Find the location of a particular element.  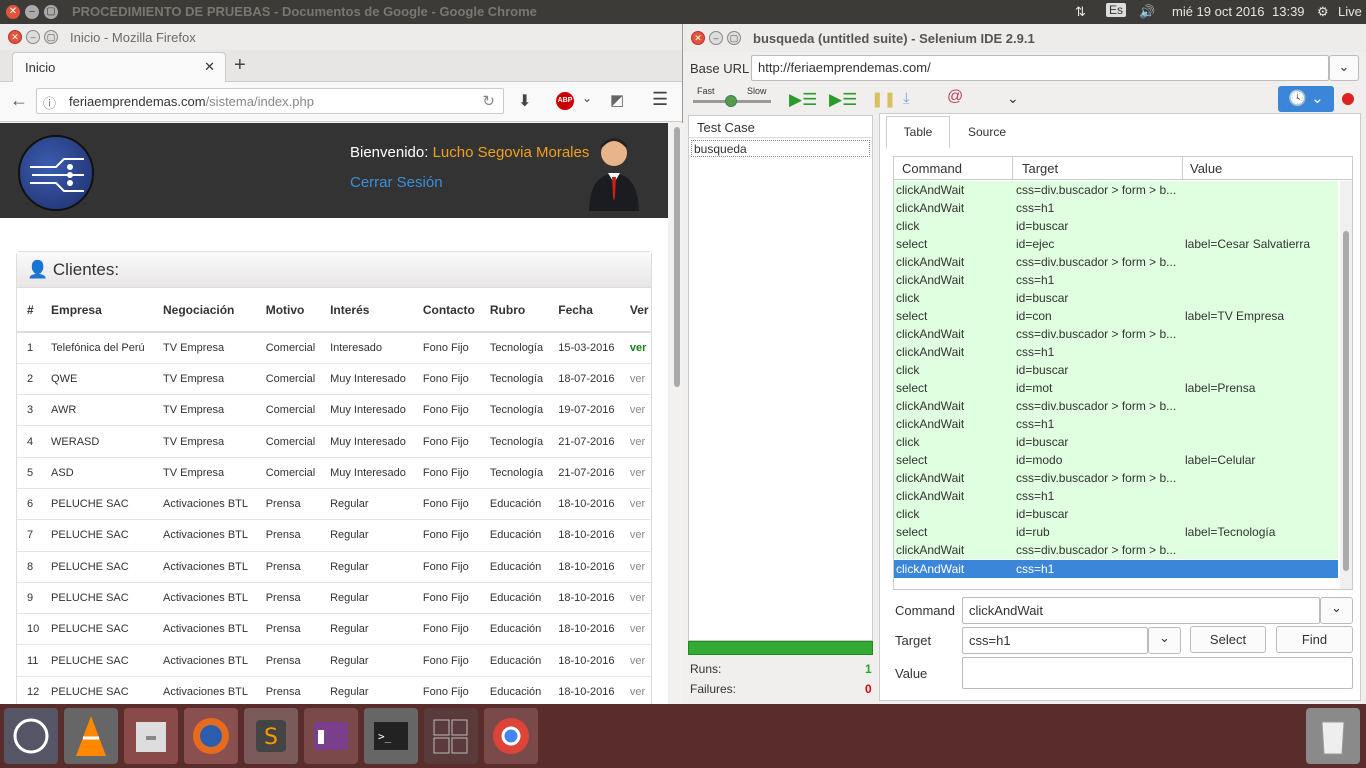

select-button: Select is located at coordinates (1228, 639).